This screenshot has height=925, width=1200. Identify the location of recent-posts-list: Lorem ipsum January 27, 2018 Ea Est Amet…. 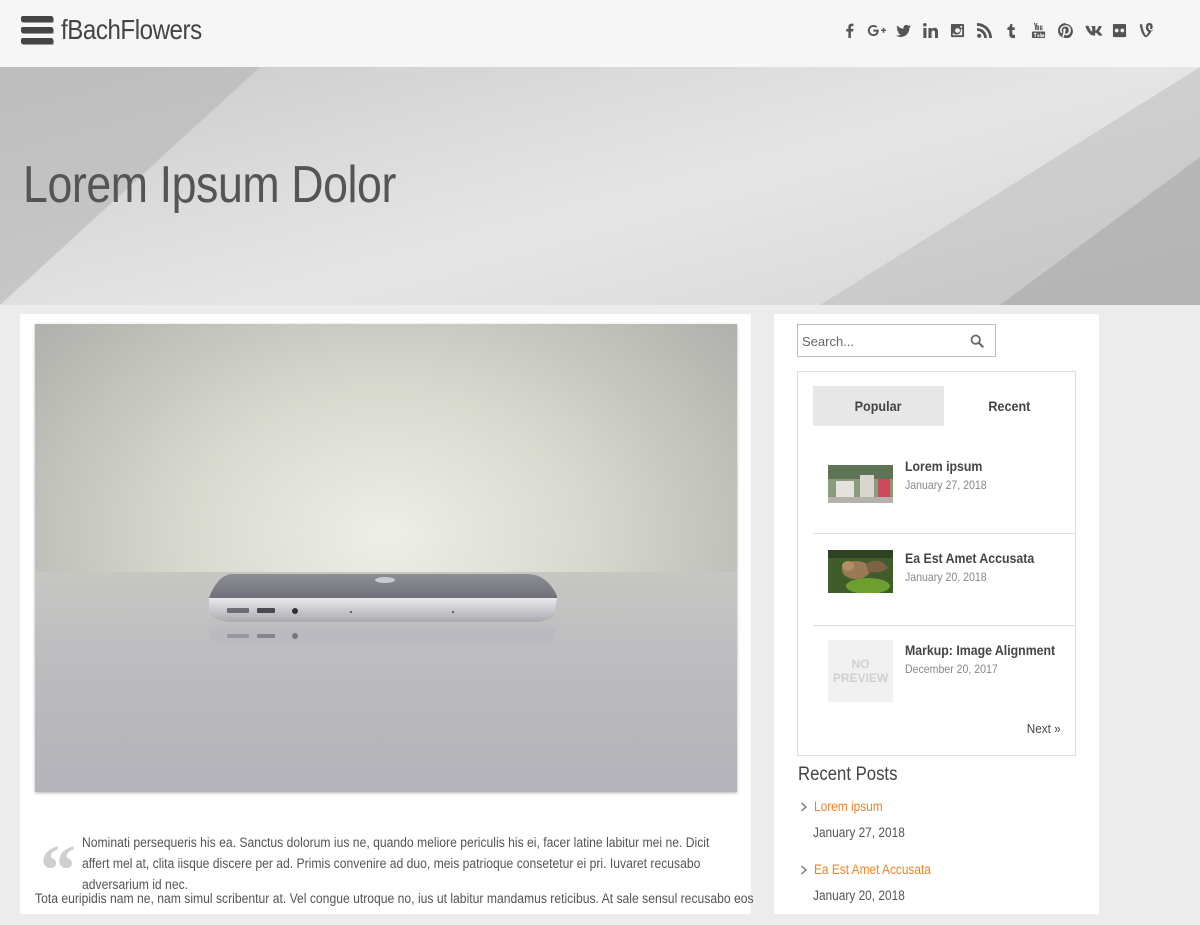
(938, 862).